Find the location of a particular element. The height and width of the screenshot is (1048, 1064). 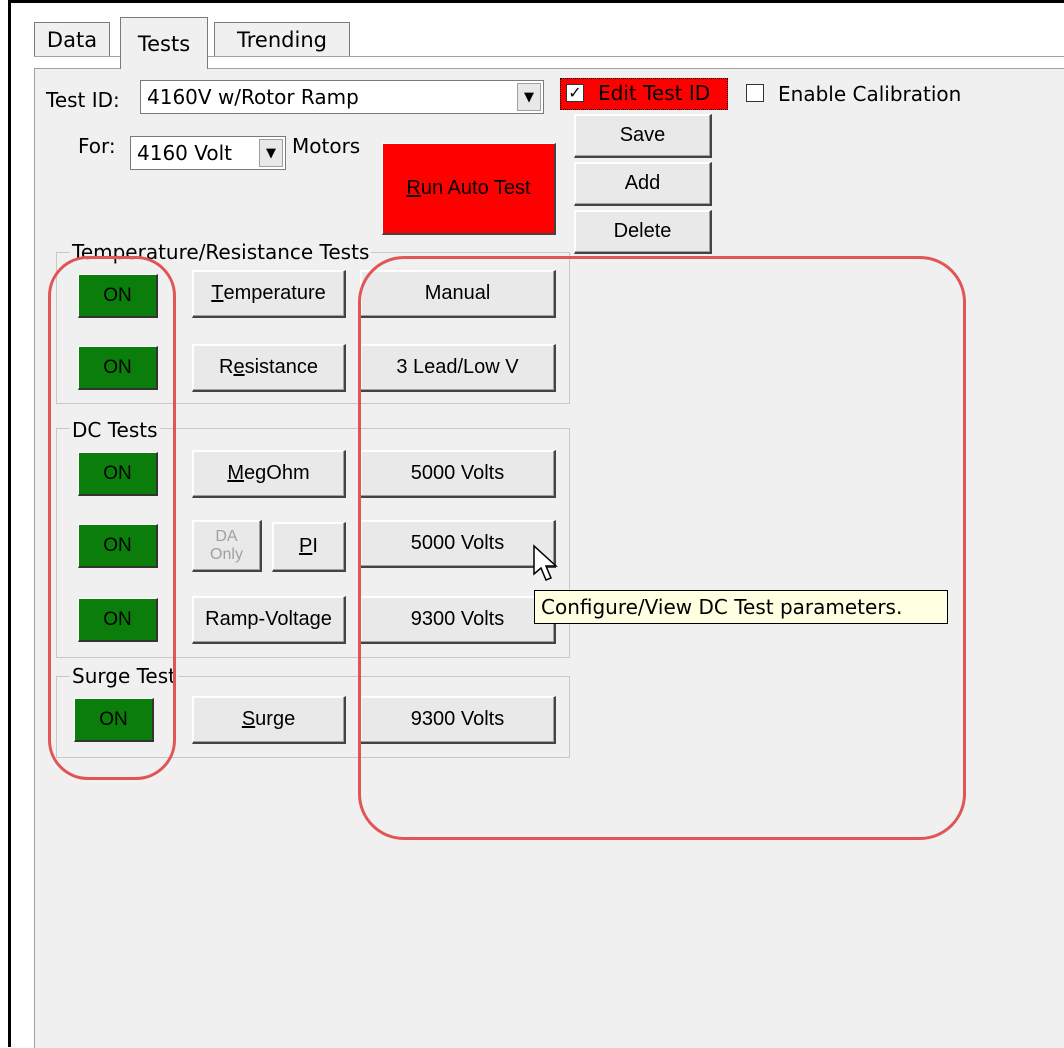

test-id-label: Test ID: is located at coordinates (83, 100).